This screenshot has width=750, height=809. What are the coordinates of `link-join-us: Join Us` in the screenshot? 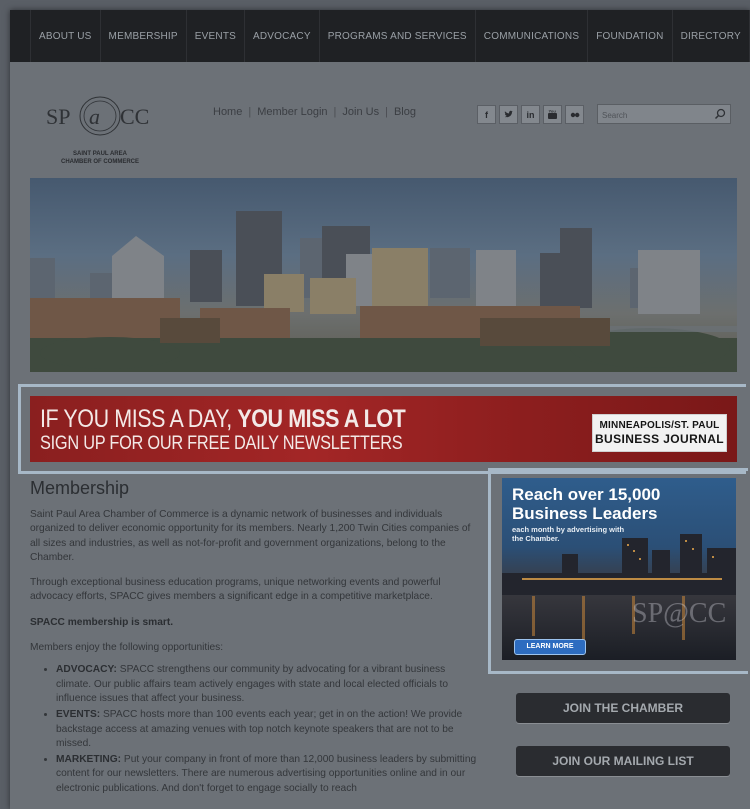 It's located at (360, 112).